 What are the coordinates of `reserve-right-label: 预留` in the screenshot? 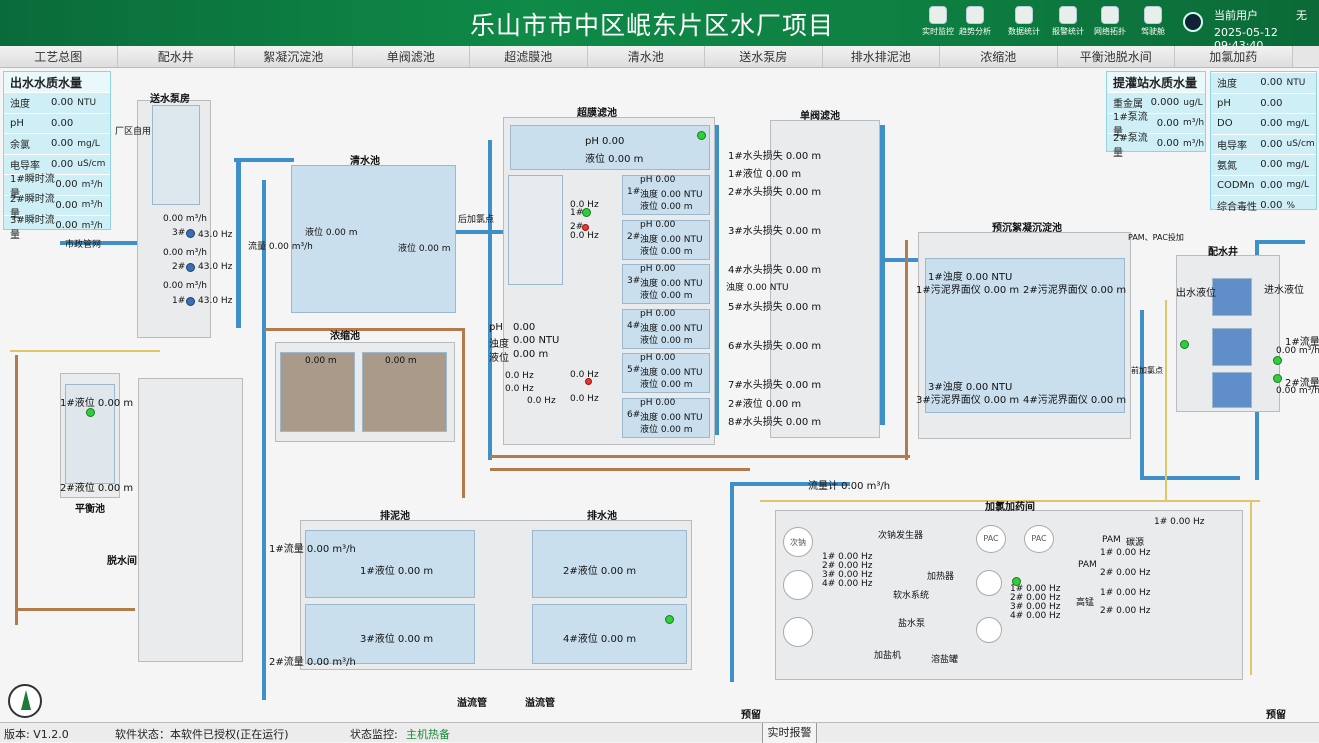 It's located at (1276, 715).